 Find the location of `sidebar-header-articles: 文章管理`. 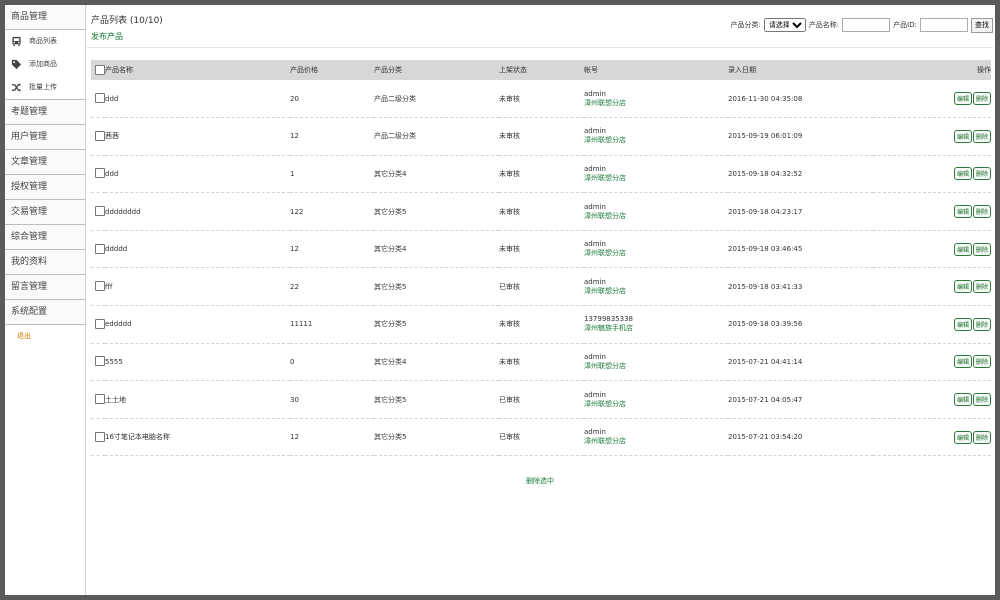

sidebar-header-articles: 文章管理 is located at coordinates (45, 162).